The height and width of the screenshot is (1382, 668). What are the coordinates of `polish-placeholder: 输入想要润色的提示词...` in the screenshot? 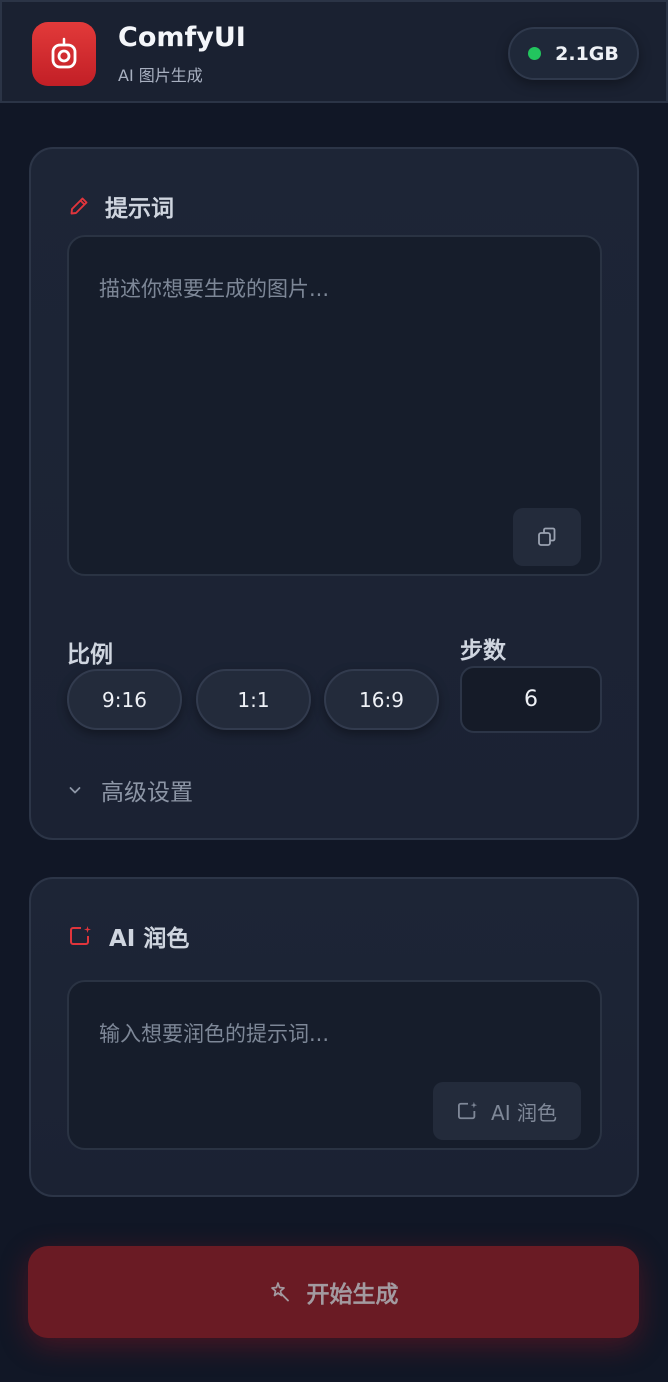 It's located at (214, 1034).